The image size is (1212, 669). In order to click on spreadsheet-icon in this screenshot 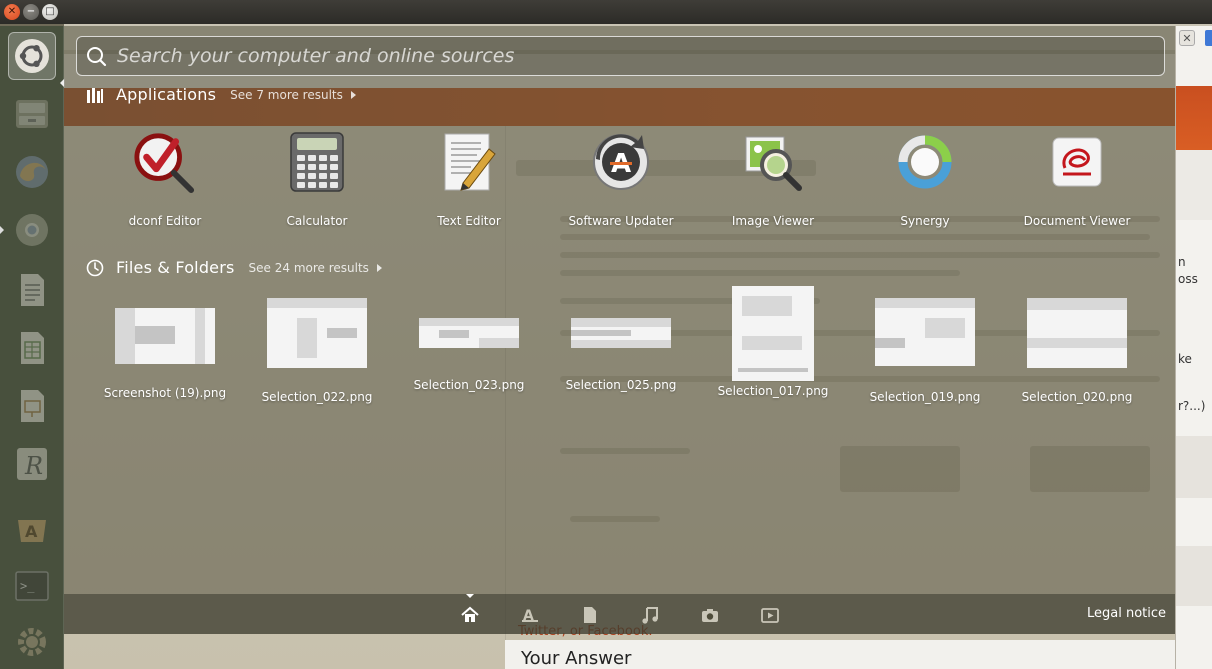, I will do `click(32, 348)`.